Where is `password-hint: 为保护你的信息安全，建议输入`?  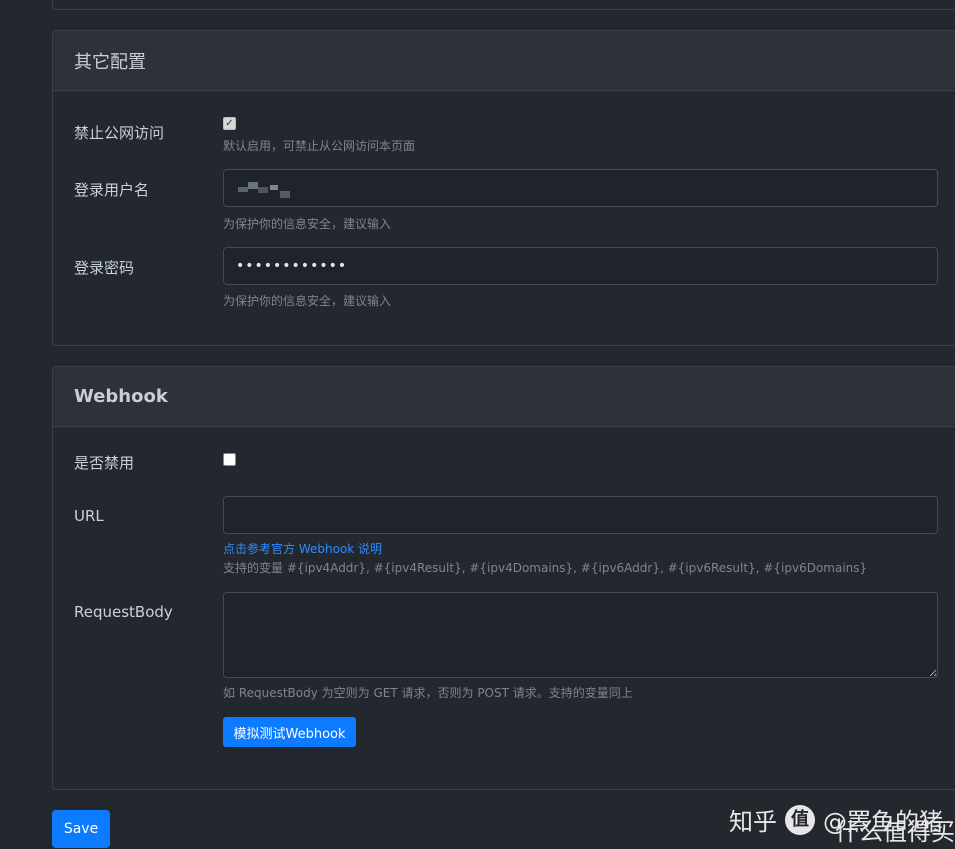
password-hint: 为保护你的信息安全，建议输入 is located at coordinates (307, 301).